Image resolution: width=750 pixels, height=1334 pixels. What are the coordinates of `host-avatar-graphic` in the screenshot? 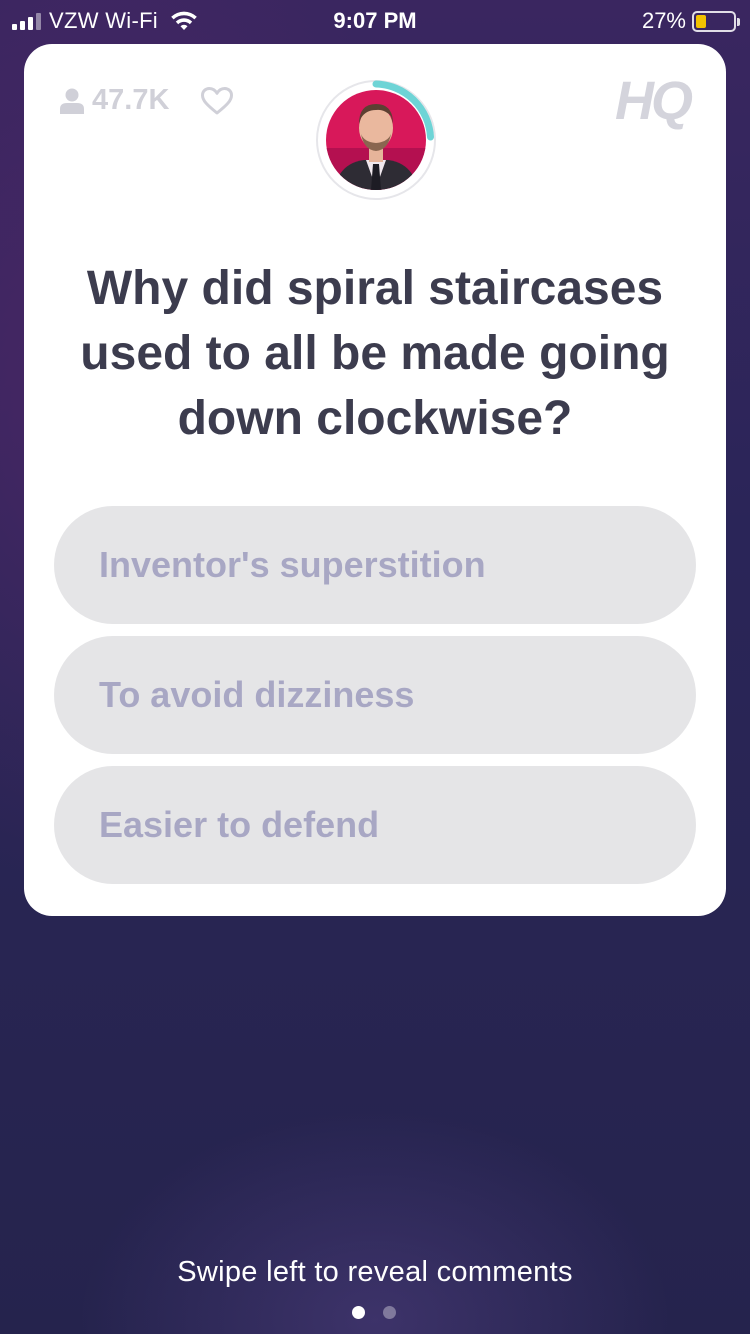 It's located at (376, 140).